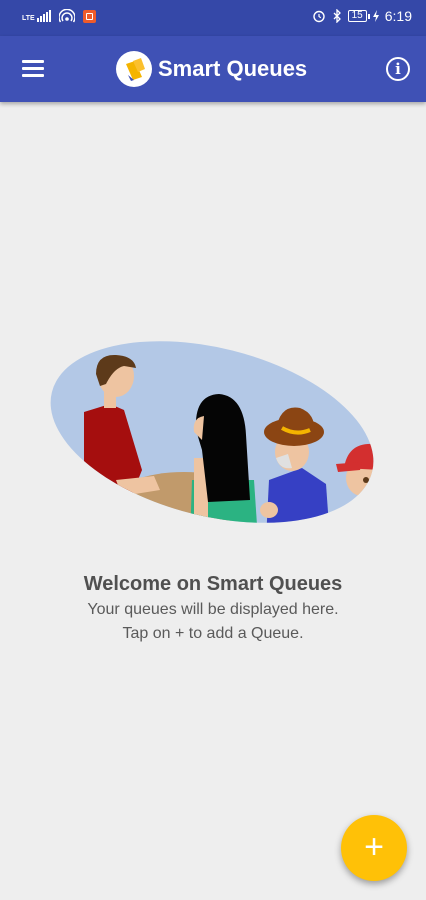  I want to click on empty-state-title: Welcome on Smart Queues, so click(213, 584).